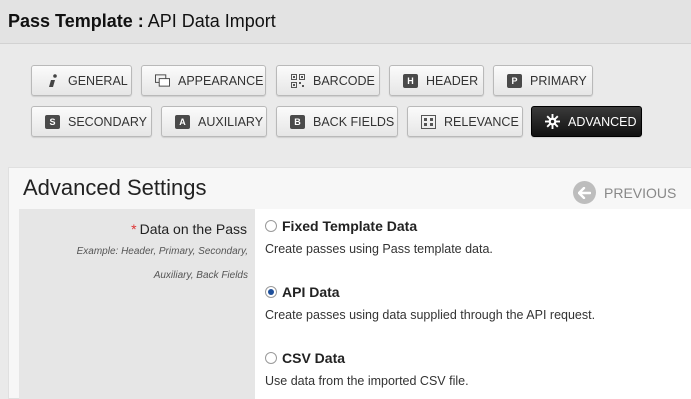 This screenshot has width=691, height=399. I want to click on tab-barcode: BARCODE, so click(328, 80).